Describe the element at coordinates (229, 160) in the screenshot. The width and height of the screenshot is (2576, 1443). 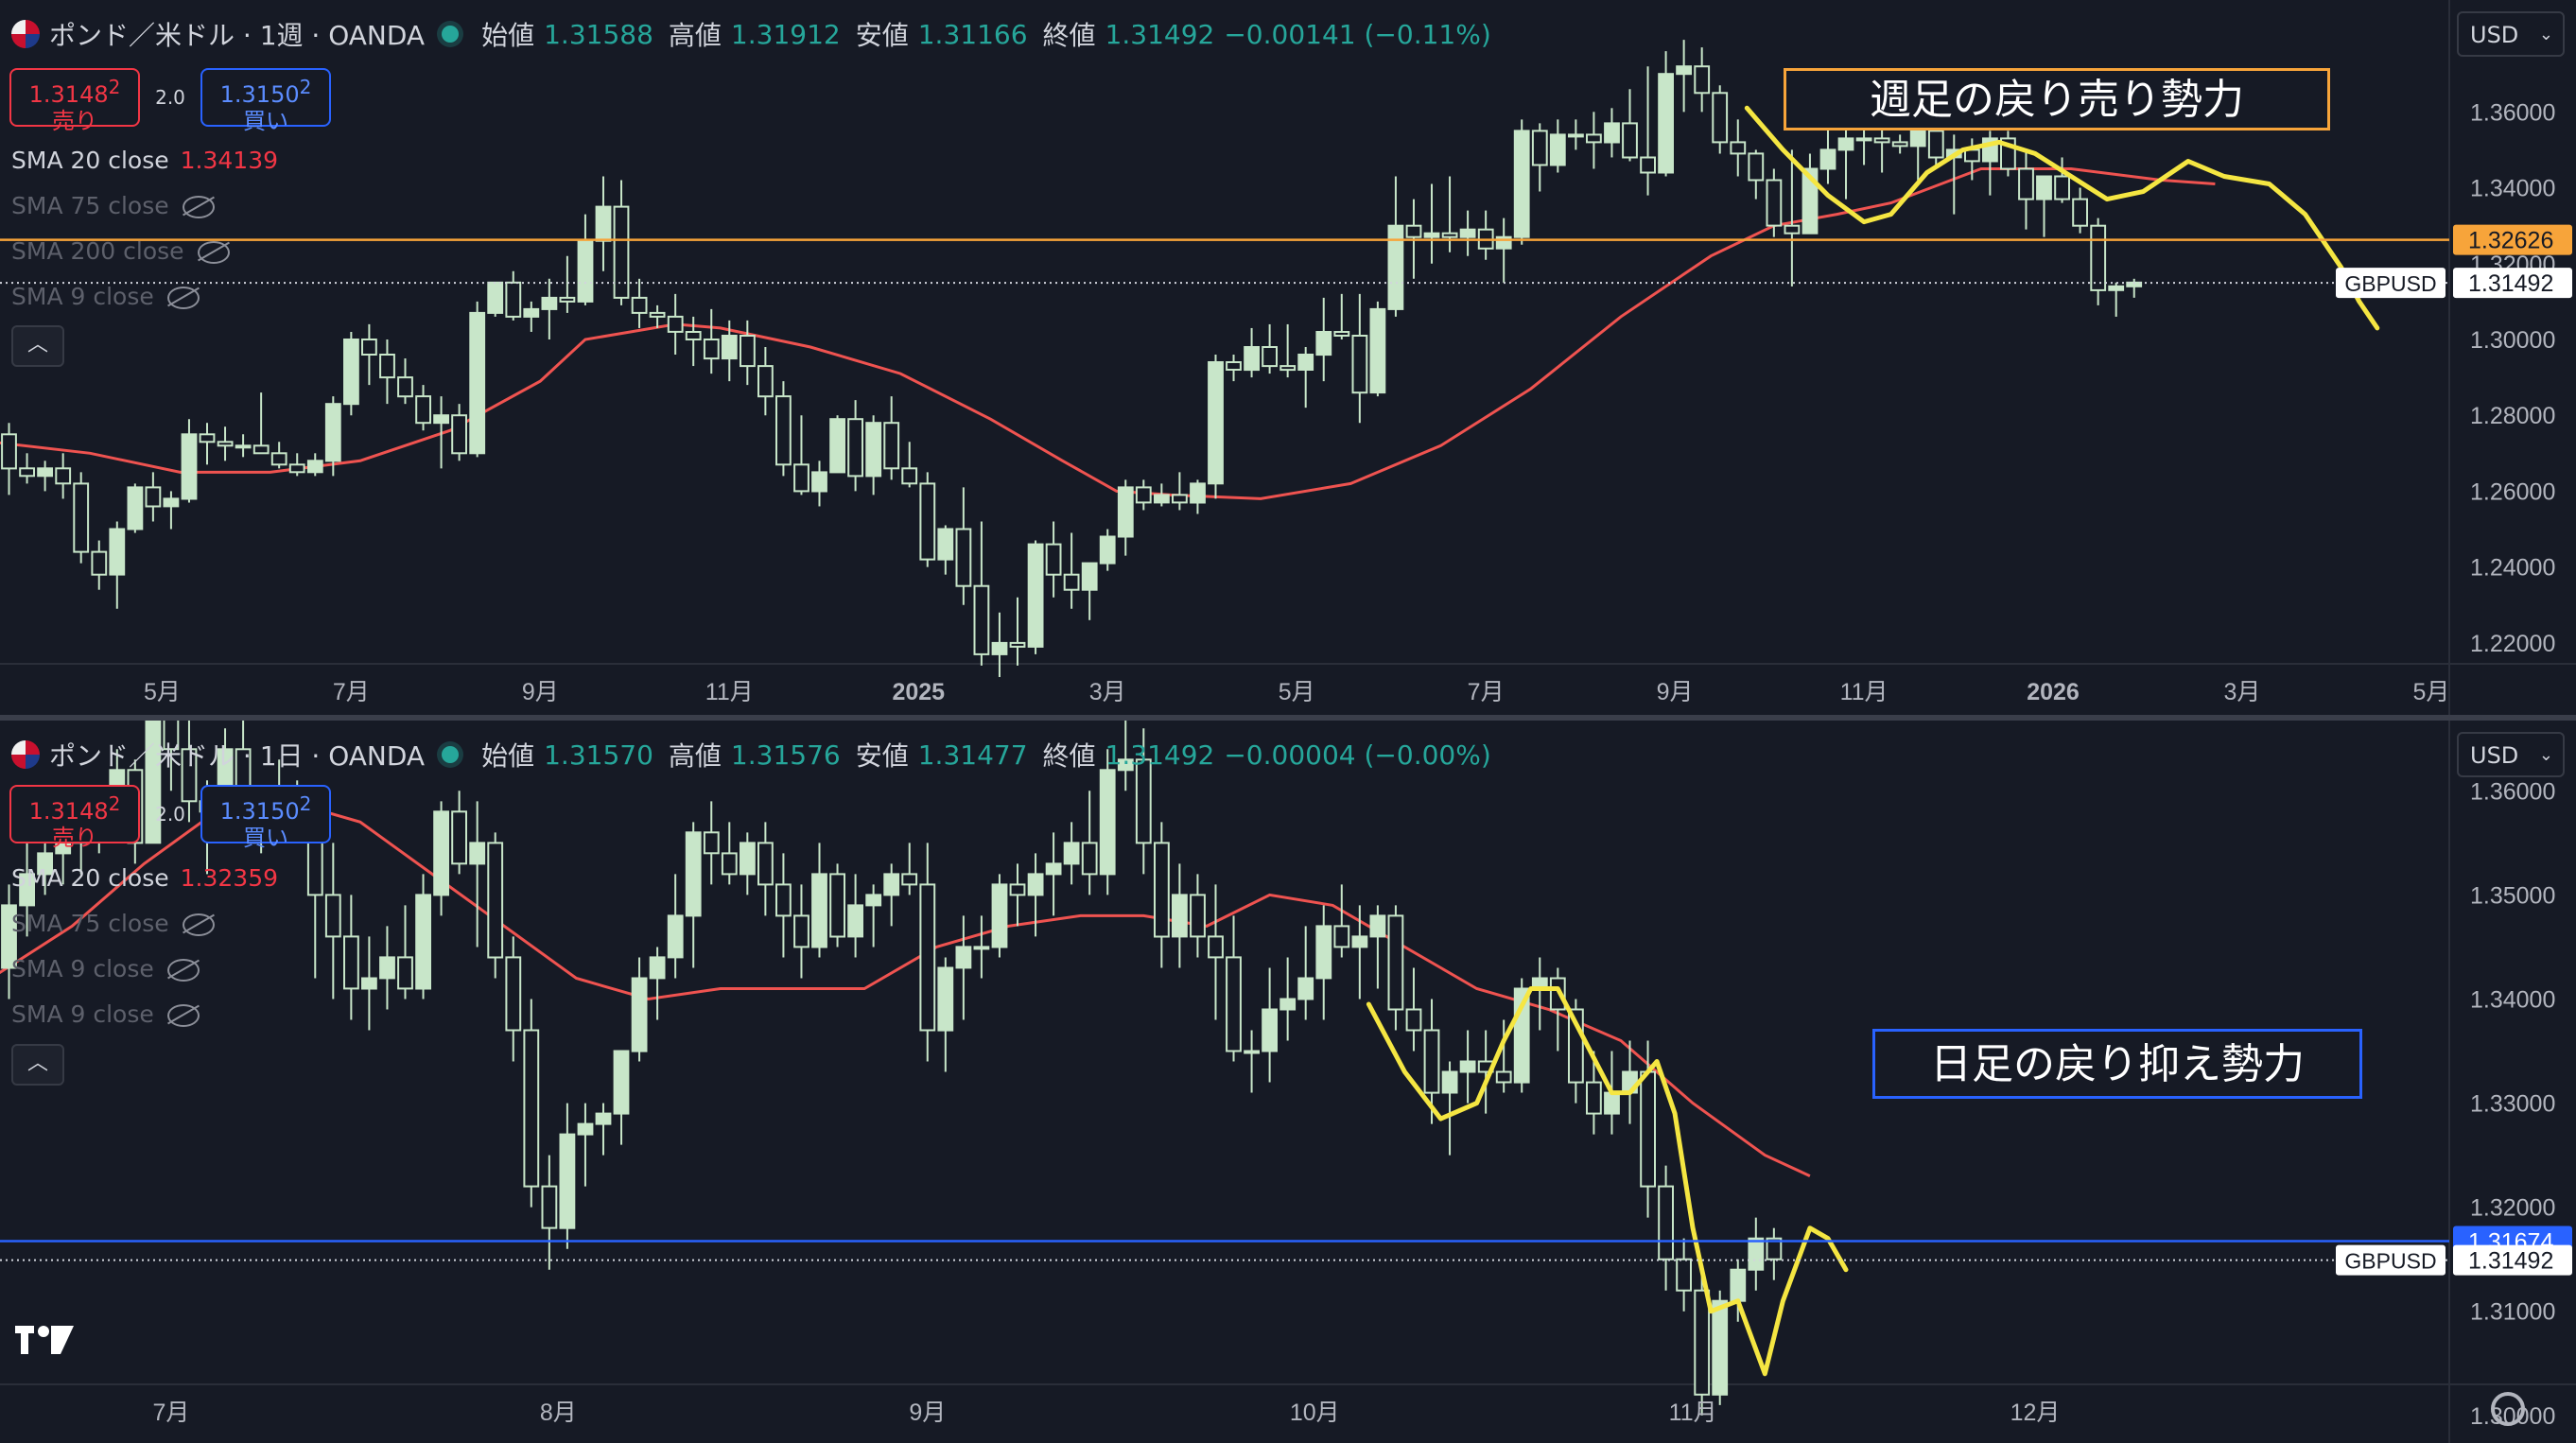
I see `indicator-value: 1.34139` at that location.